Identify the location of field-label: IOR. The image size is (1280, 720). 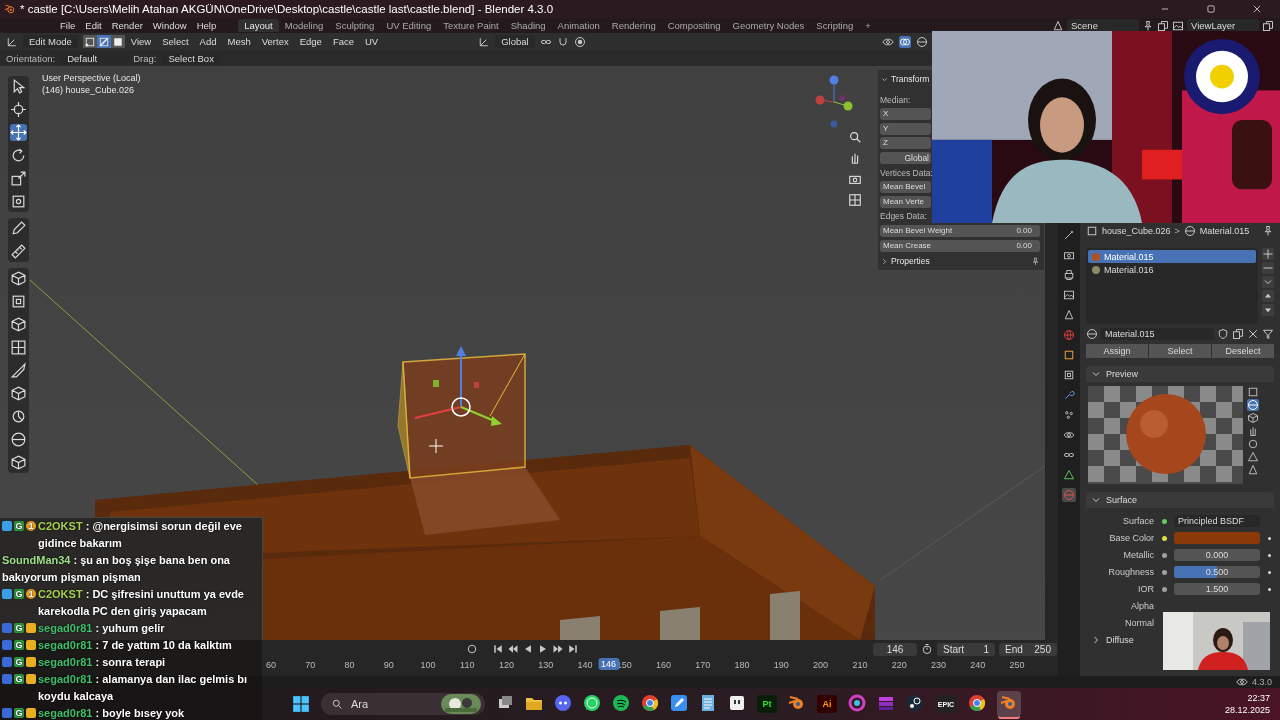
(1145, 589).